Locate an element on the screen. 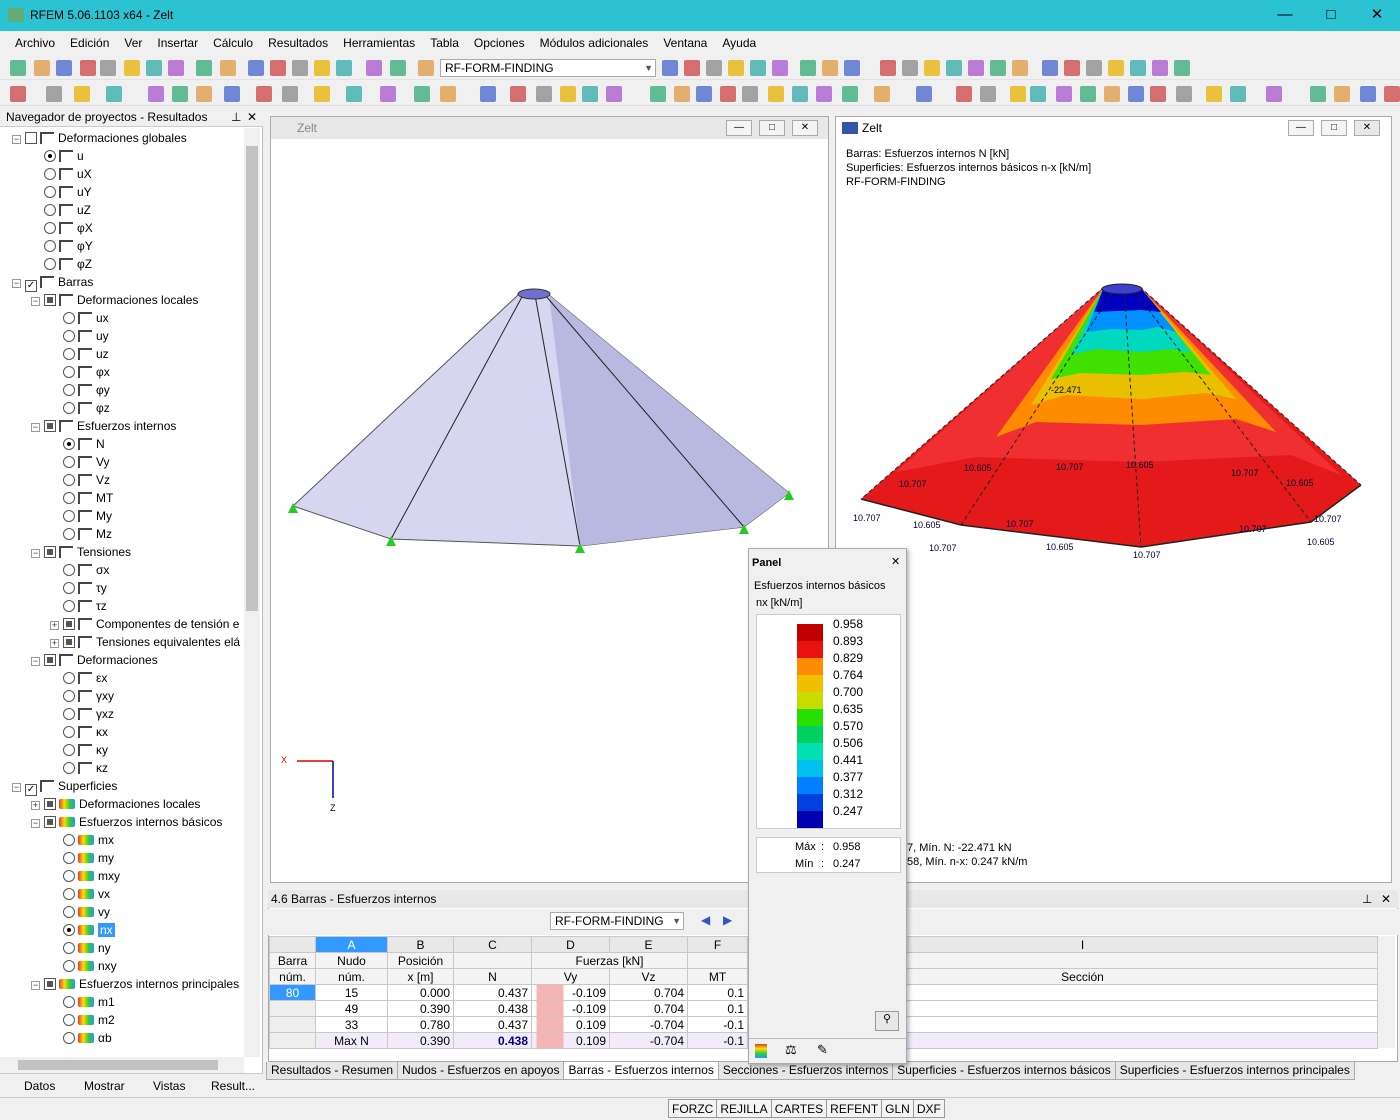 This screenshot has width=1400, height=1120. tree-item: − ✓ Barras is located at coordinates (52, 282).